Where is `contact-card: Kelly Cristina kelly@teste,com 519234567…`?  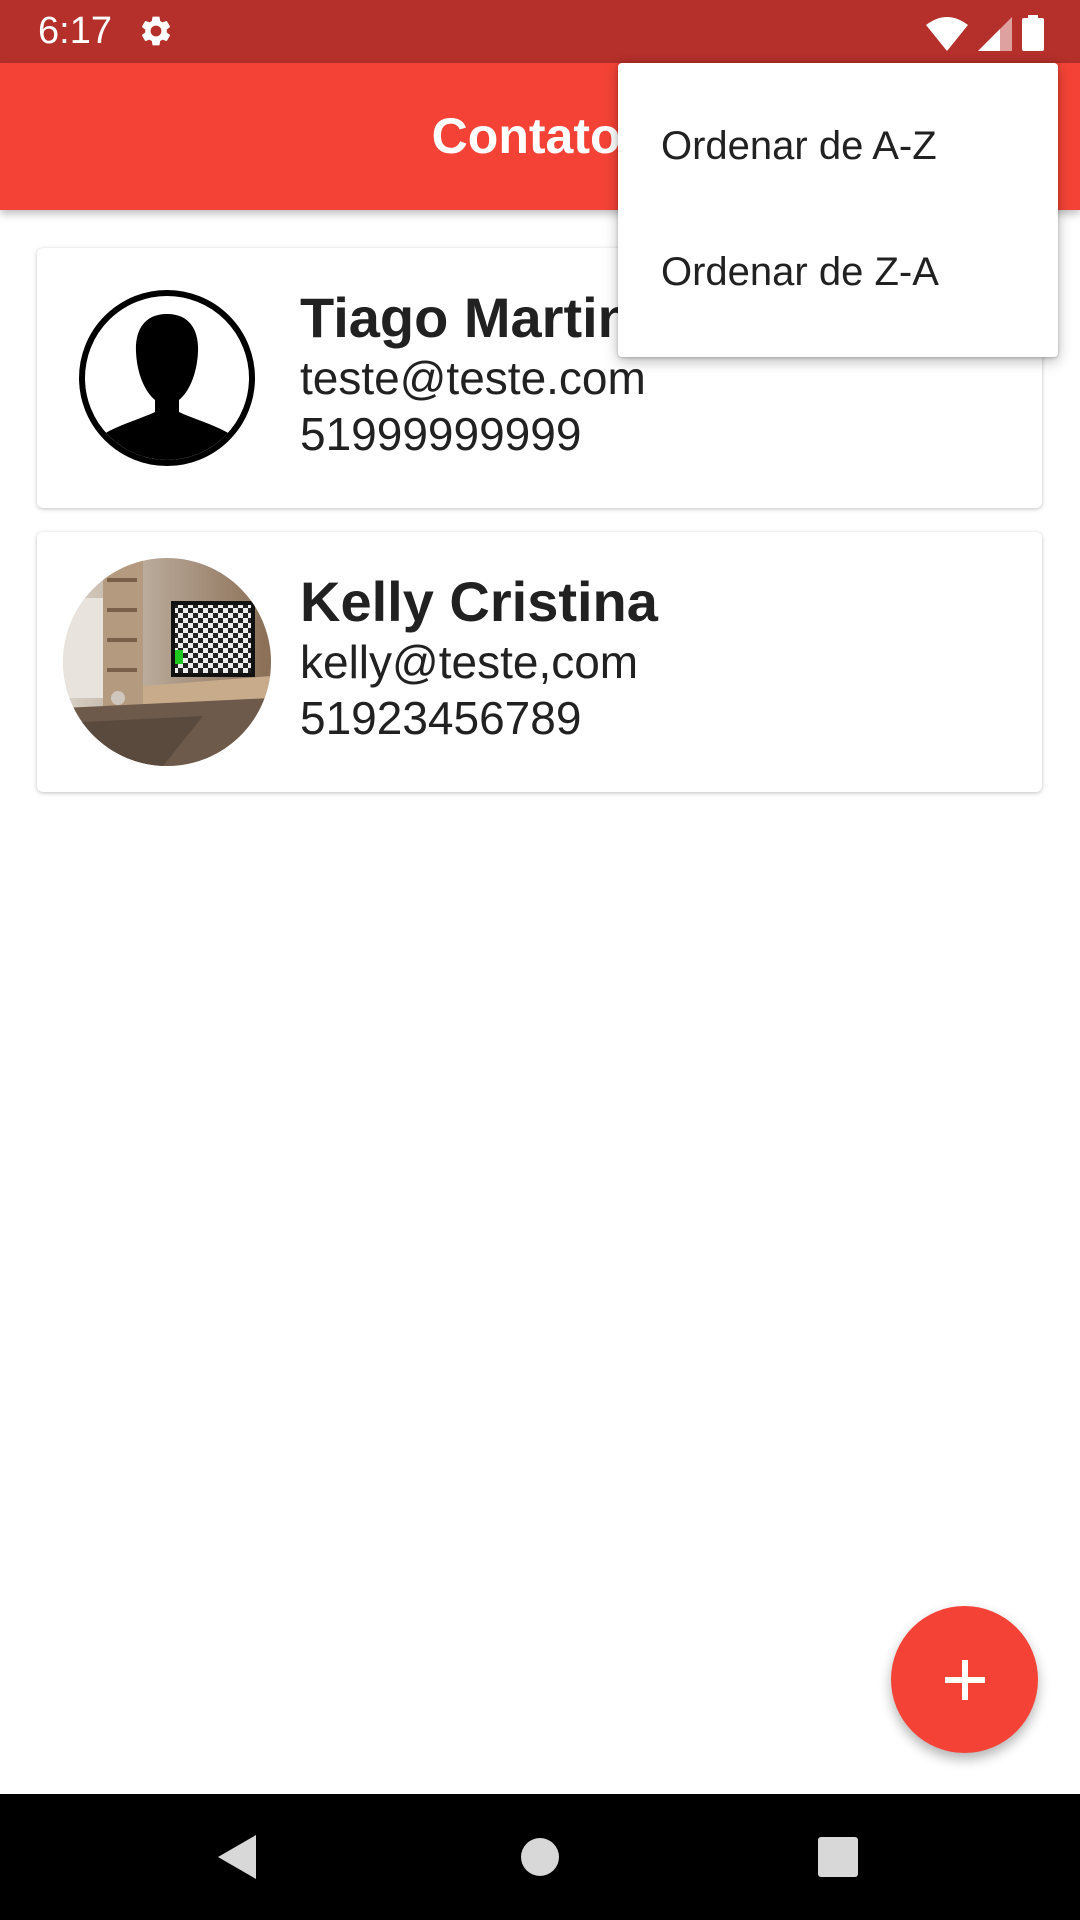
contact-card: Kelly Cristina kelly@teste,com 519234567… is located at coordinates (539, 662).